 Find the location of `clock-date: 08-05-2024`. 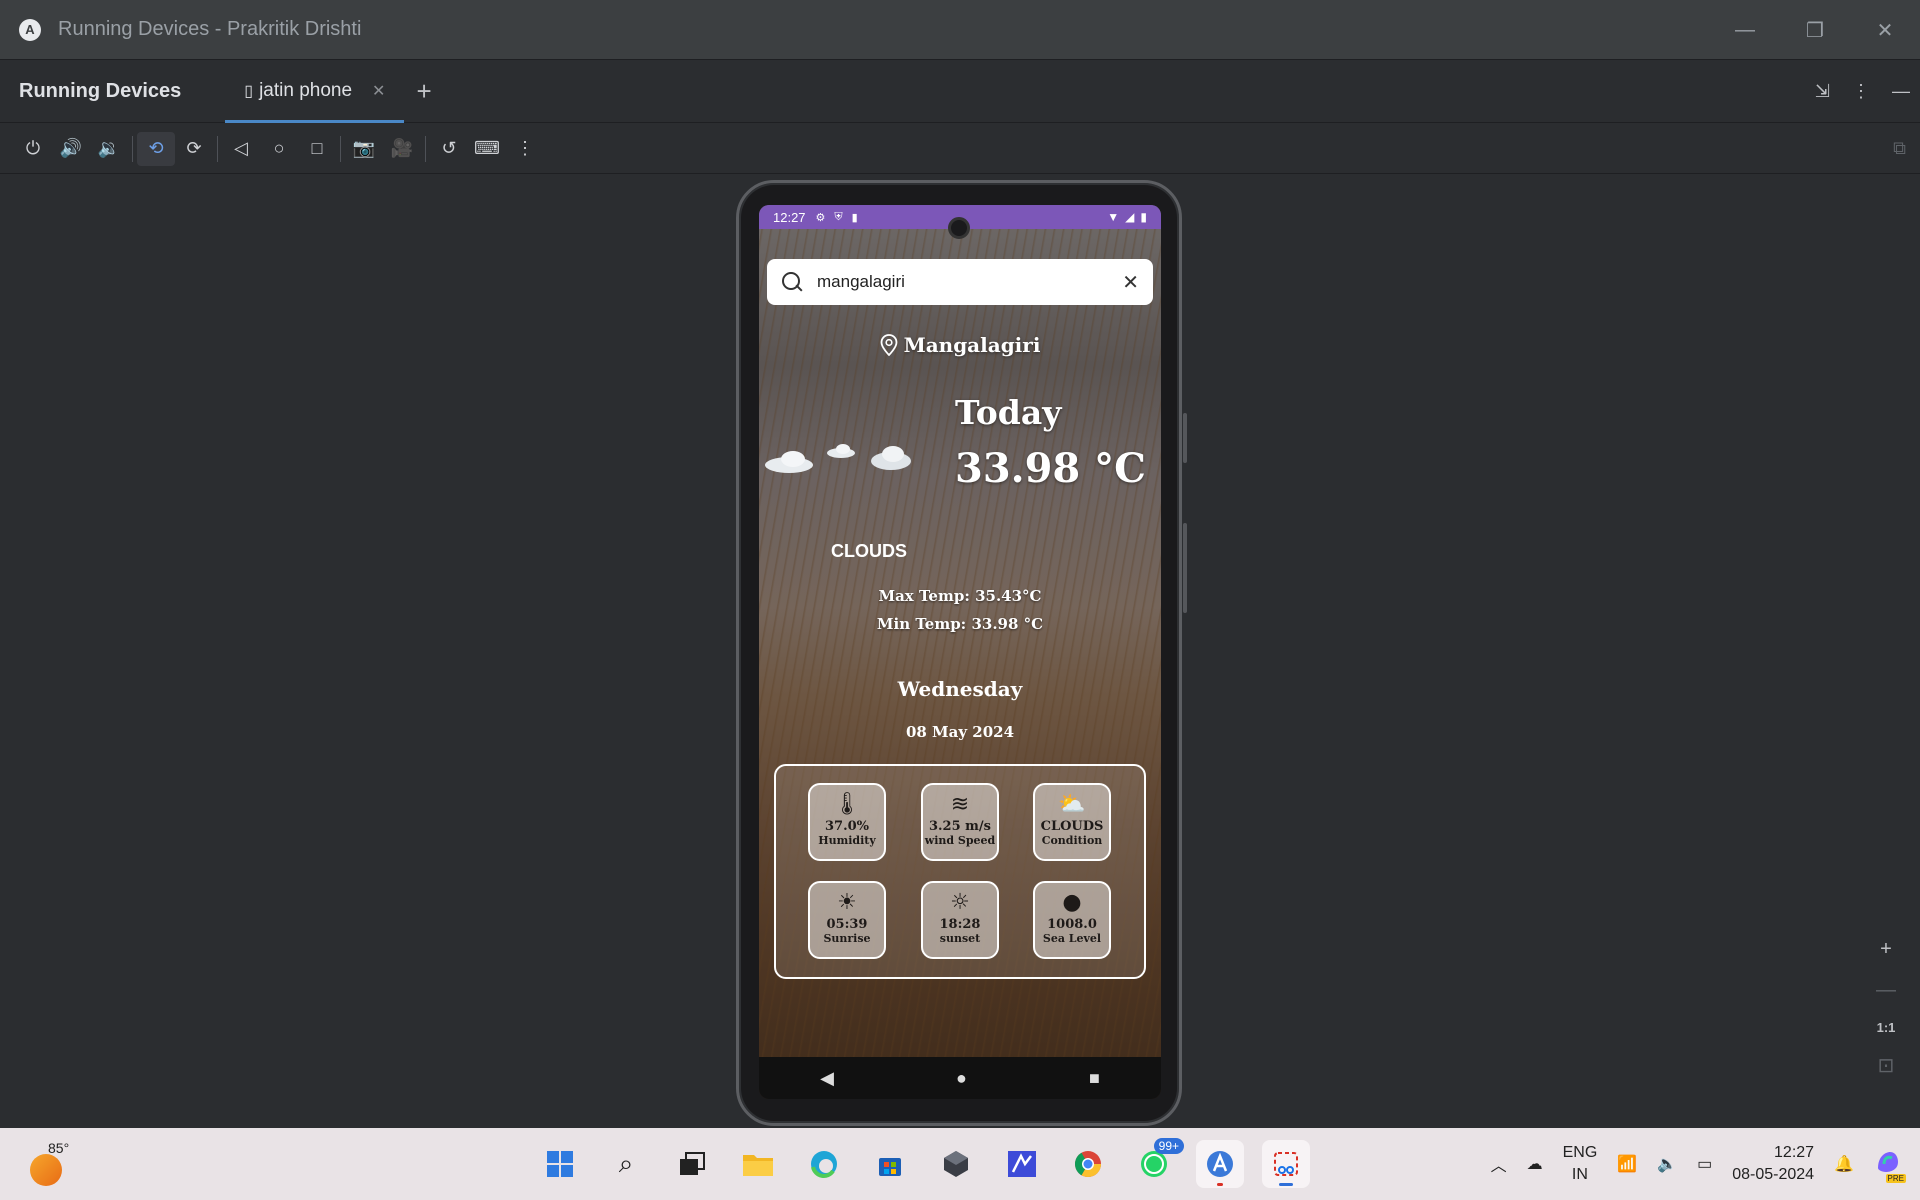

clock-date: 08-05-2024 is located at coordinates (1773, 1174).